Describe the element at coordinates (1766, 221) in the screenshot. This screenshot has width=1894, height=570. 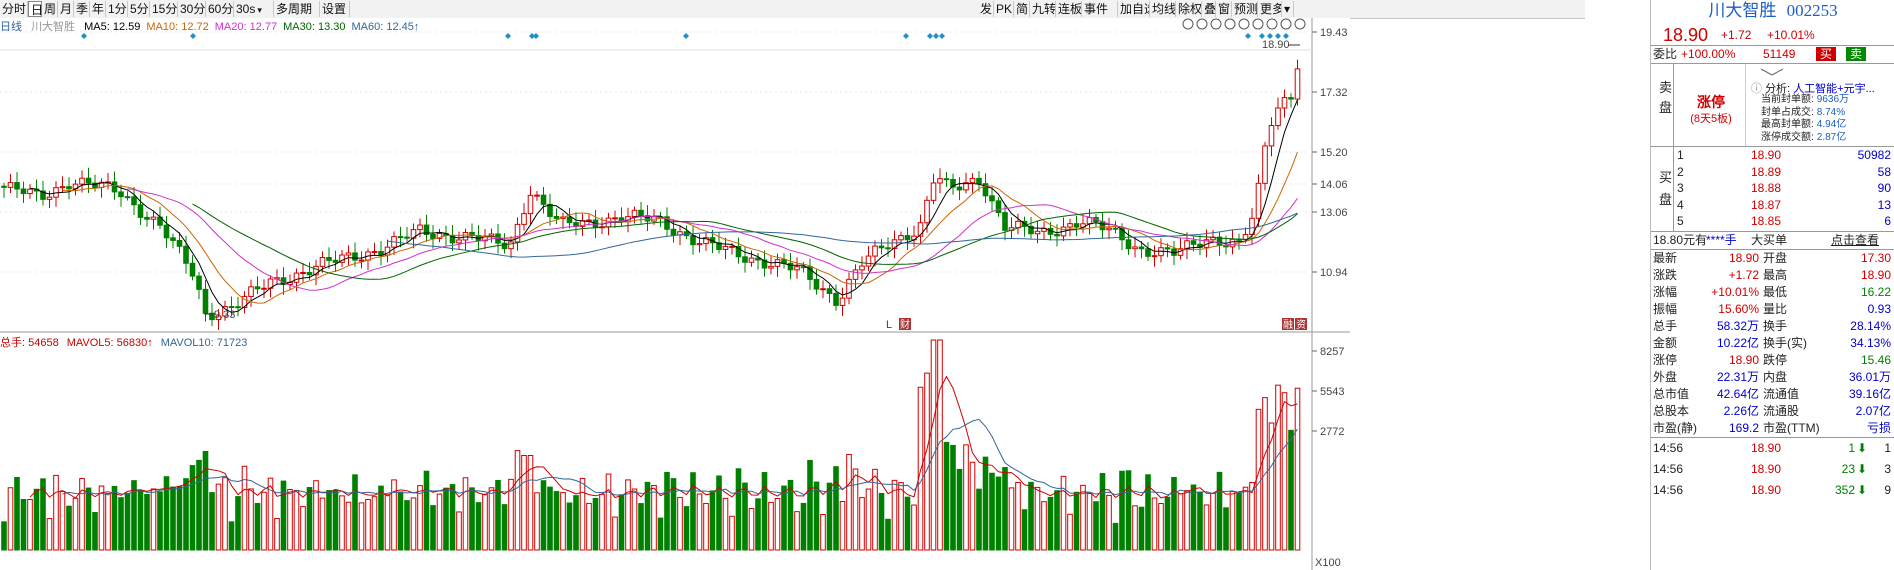
I see `bid-price: 18.85` at that location.